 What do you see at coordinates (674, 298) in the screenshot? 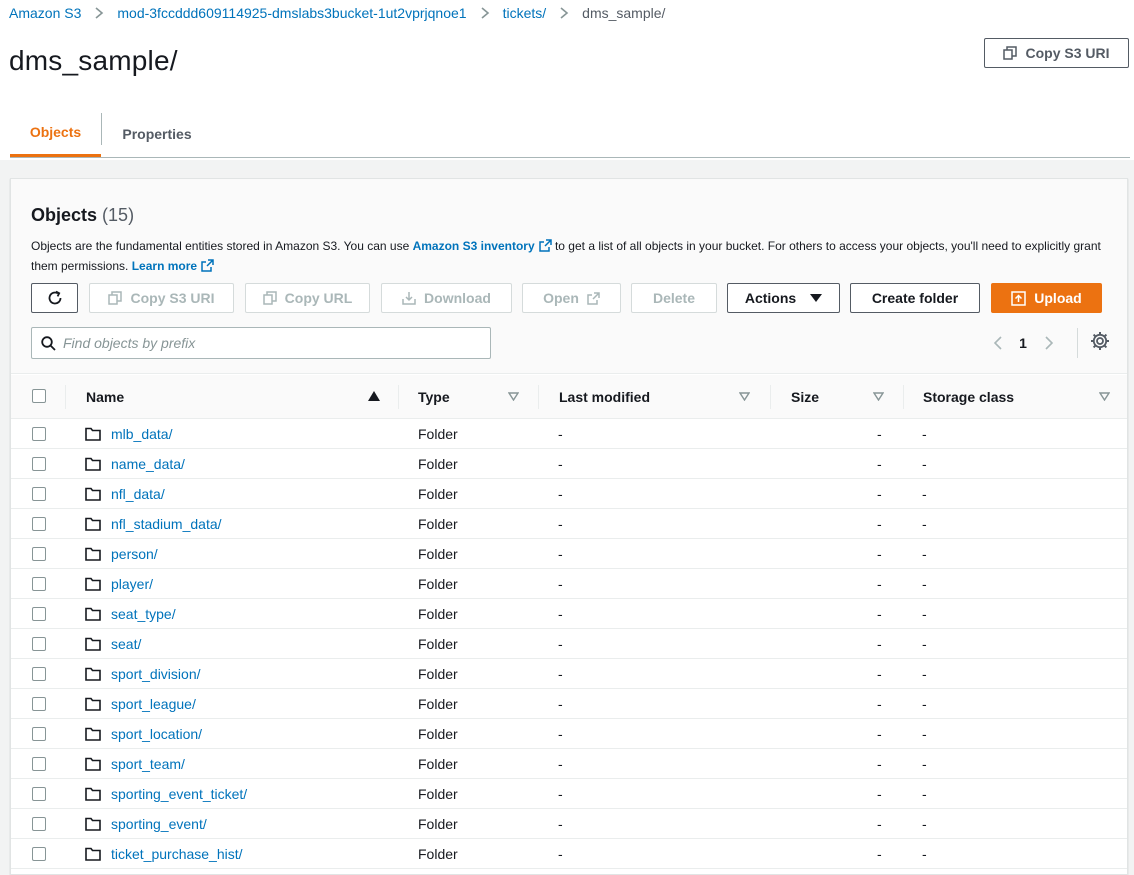
I see `delete-button: Delete` at bounding box center [674, 298].